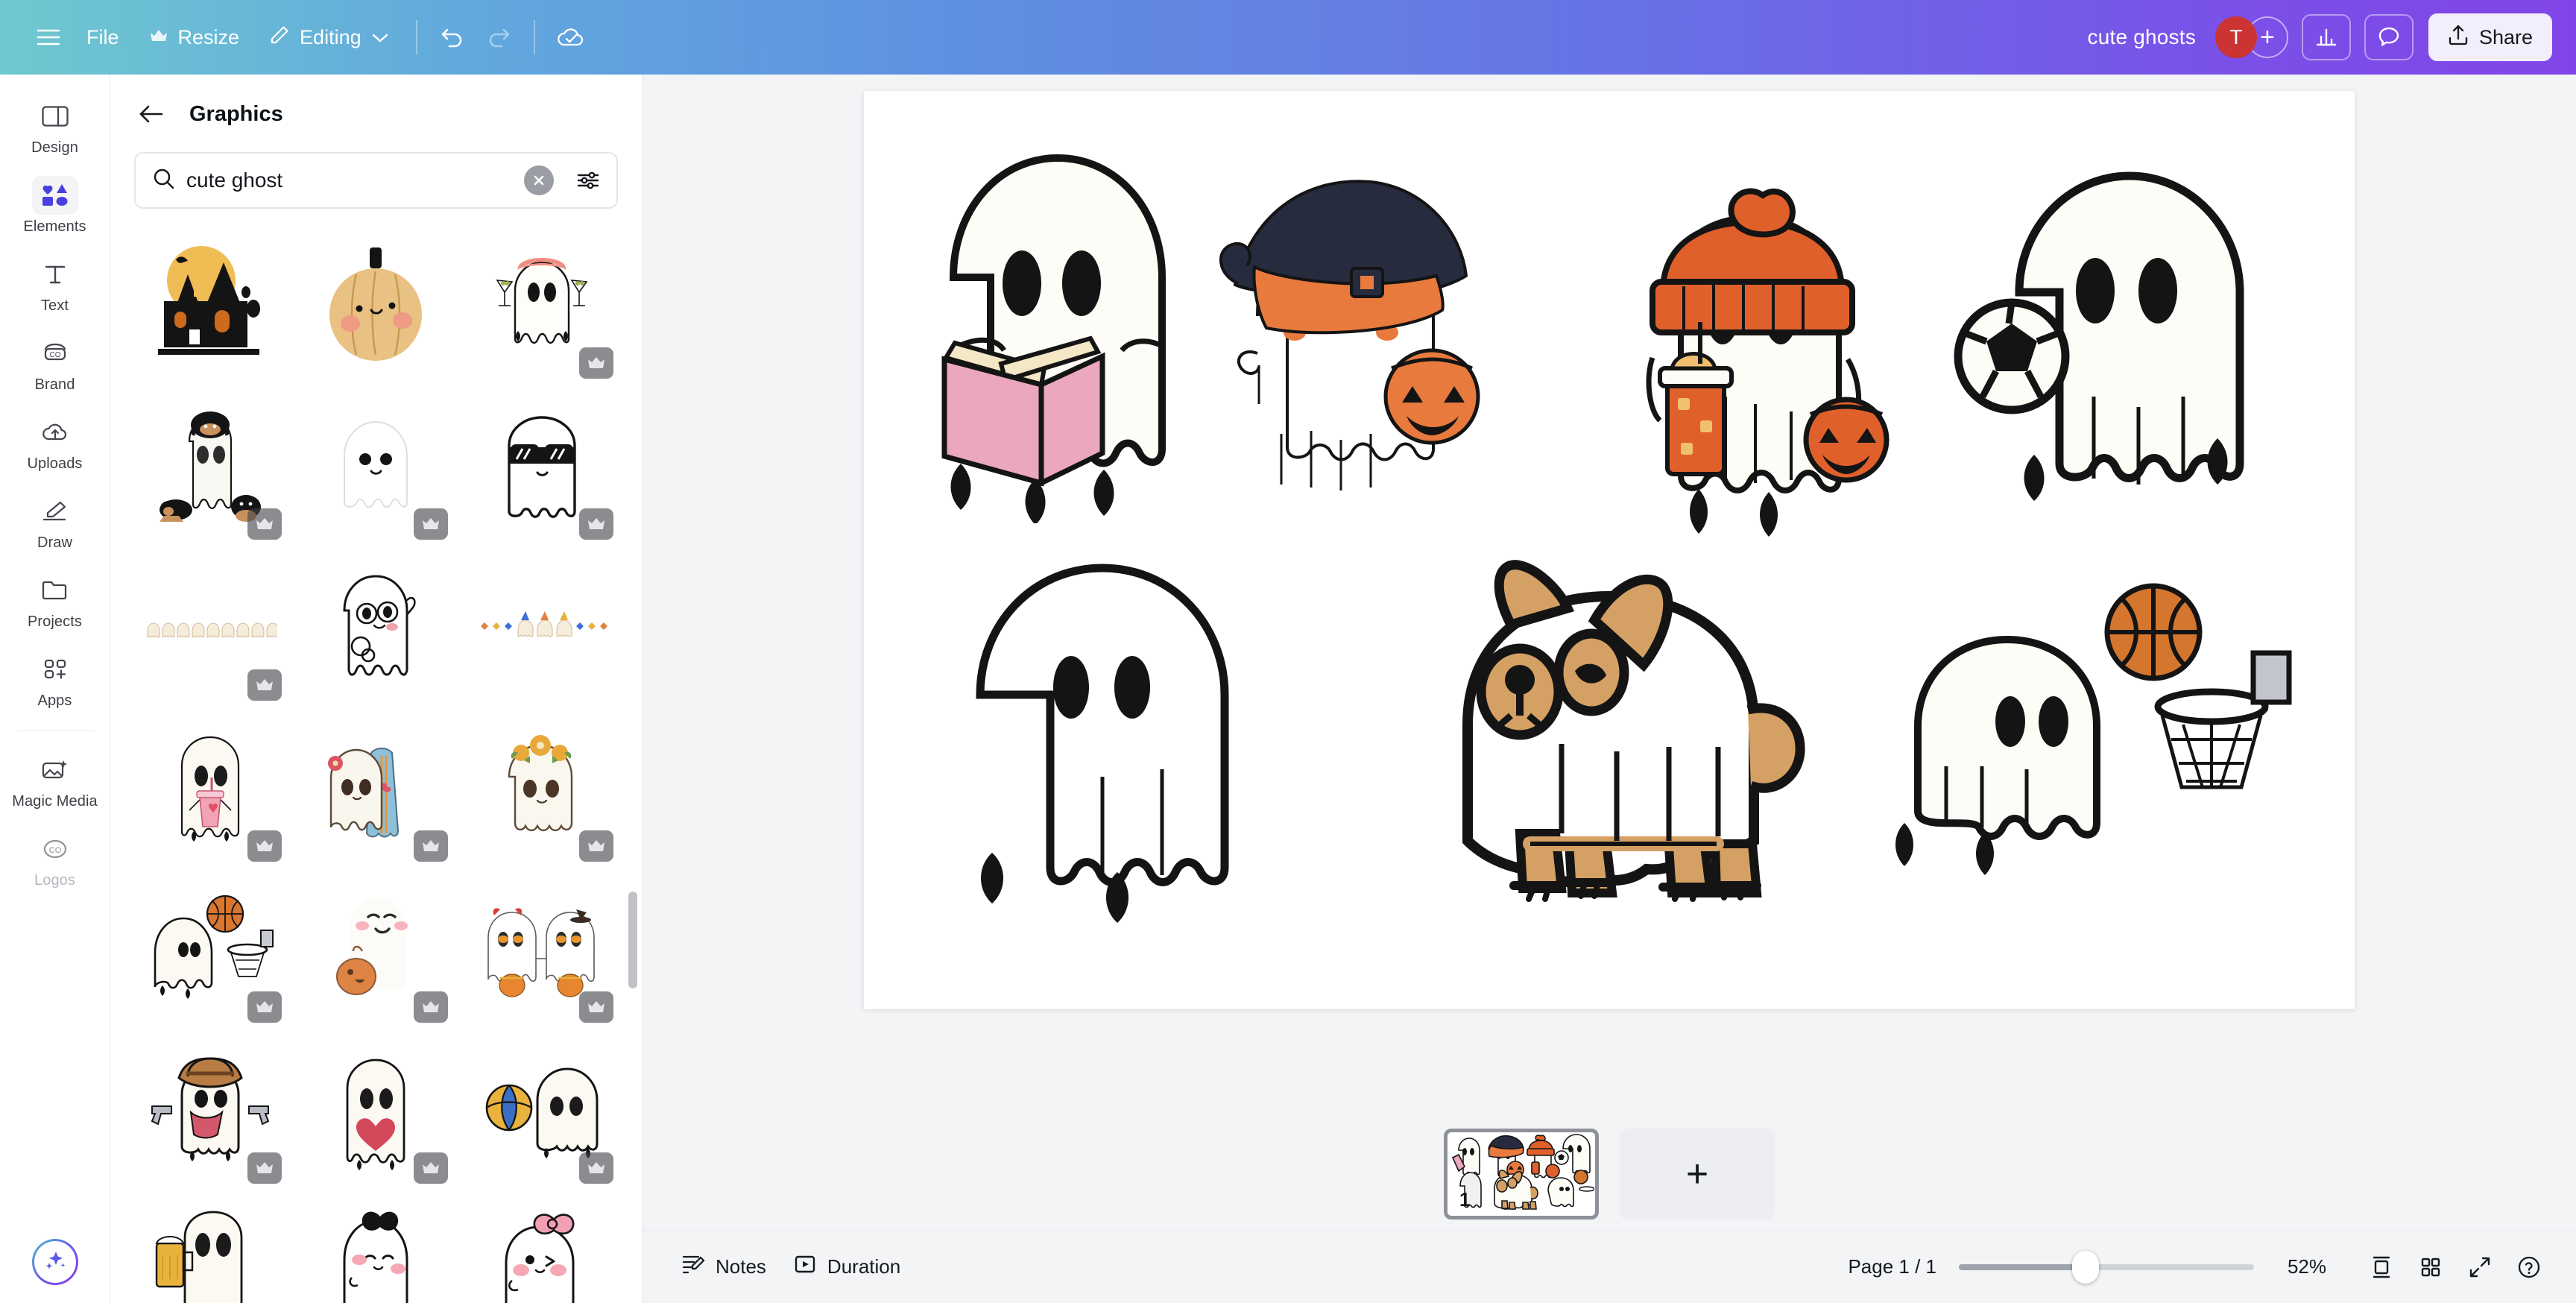 This screenshot has height=1303, width=2576. What do you see at coordinates (2430, 1267) in the screenshot?
I see `grid-view-icon` at bounding box center [2430, 1267].